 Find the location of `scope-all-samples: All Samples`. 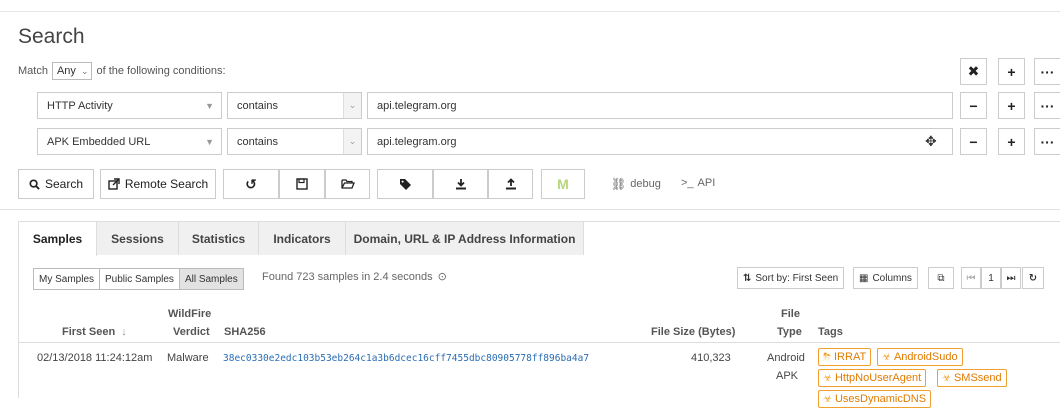

scope-all-samples: All Samples is located at coordinates (211, 279).